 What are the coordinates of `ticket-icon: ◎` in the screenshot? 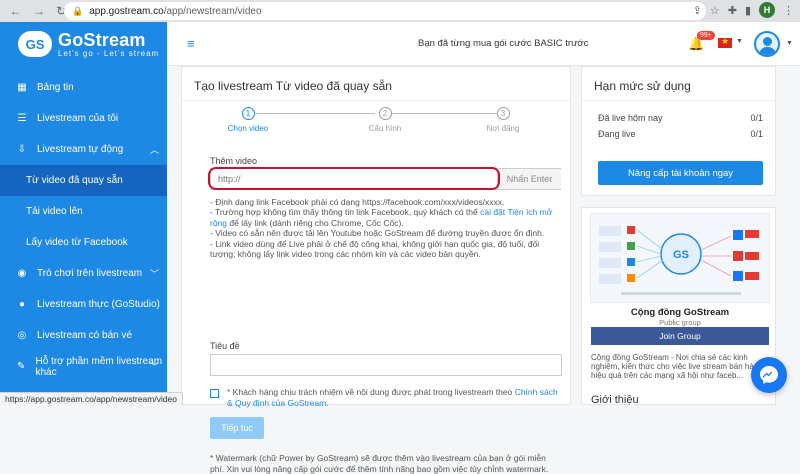 It's located at (22, 335).